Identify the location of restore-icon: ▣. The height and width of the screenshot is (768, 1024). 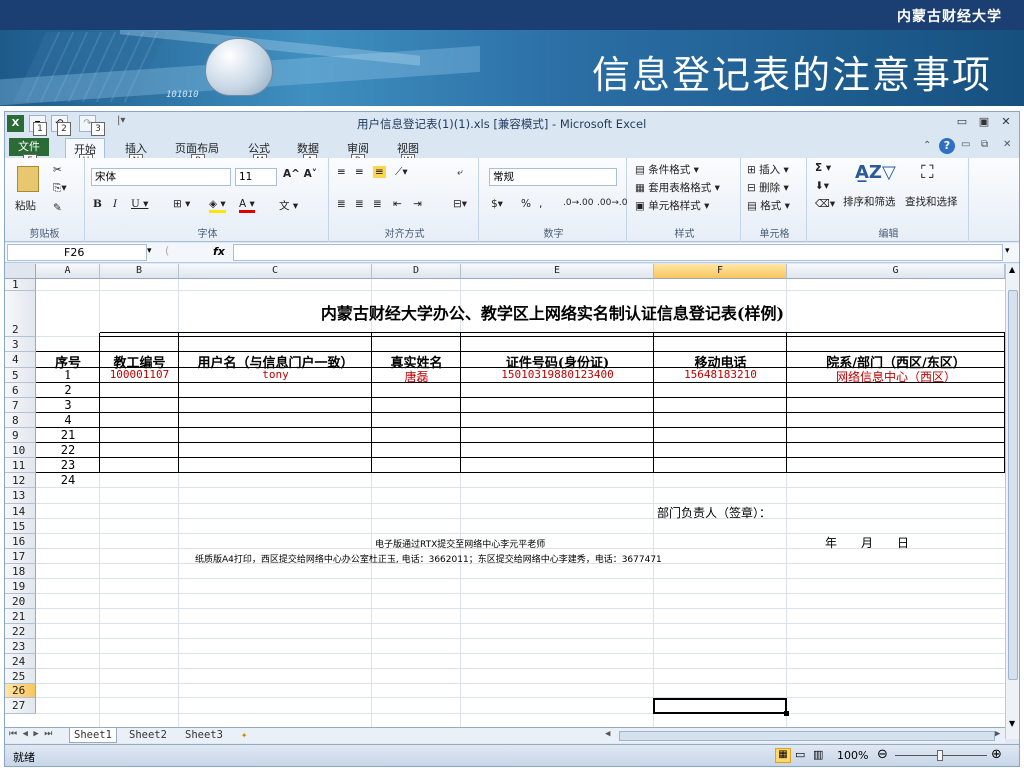
(984, 123).